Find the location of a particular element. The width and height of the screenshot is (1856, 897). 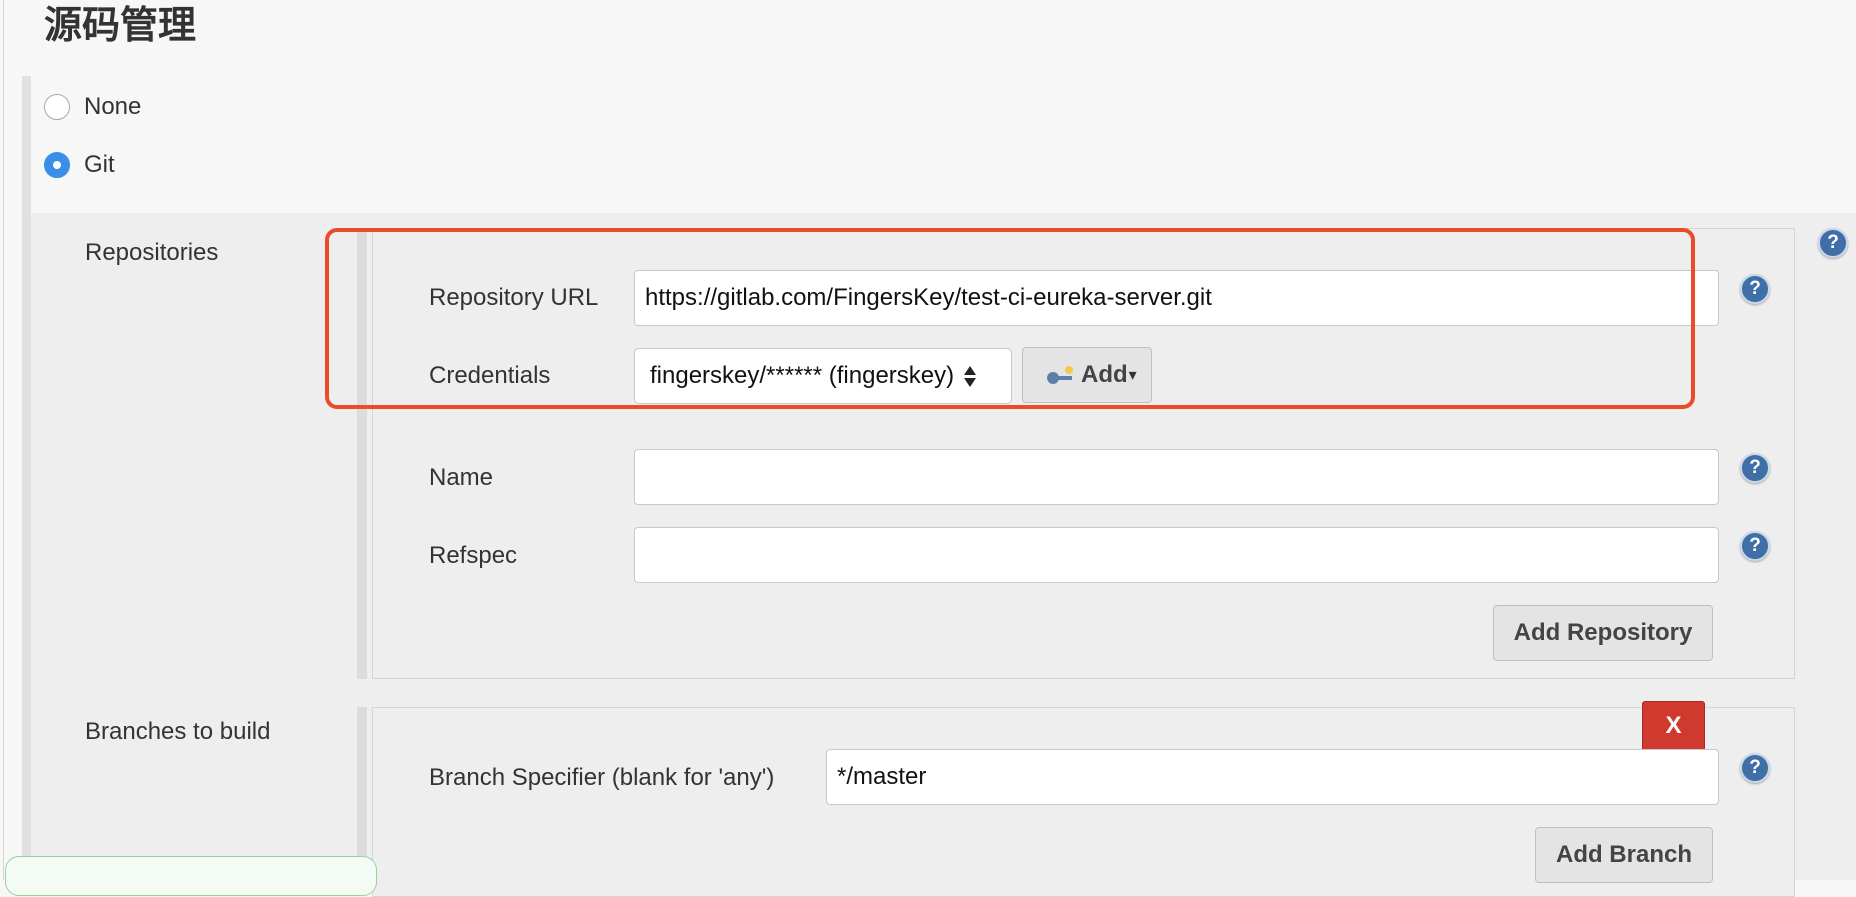

branches-bar is located at coordinates (362, 793).